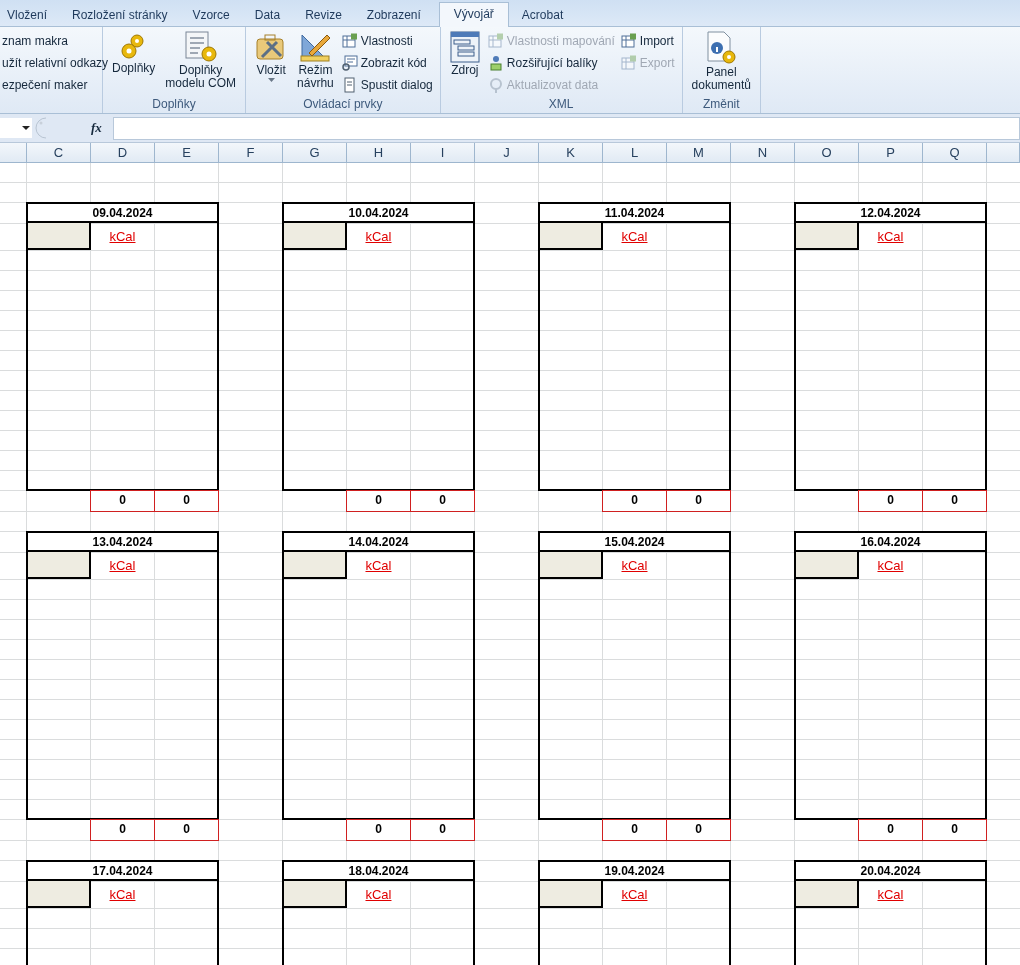 This screenshot has height=965, width=1020. What do you see at coordinates (378, 213) in the screenshot?
I see `date-header: 10.04.2024` at bounding box center [378, 213].